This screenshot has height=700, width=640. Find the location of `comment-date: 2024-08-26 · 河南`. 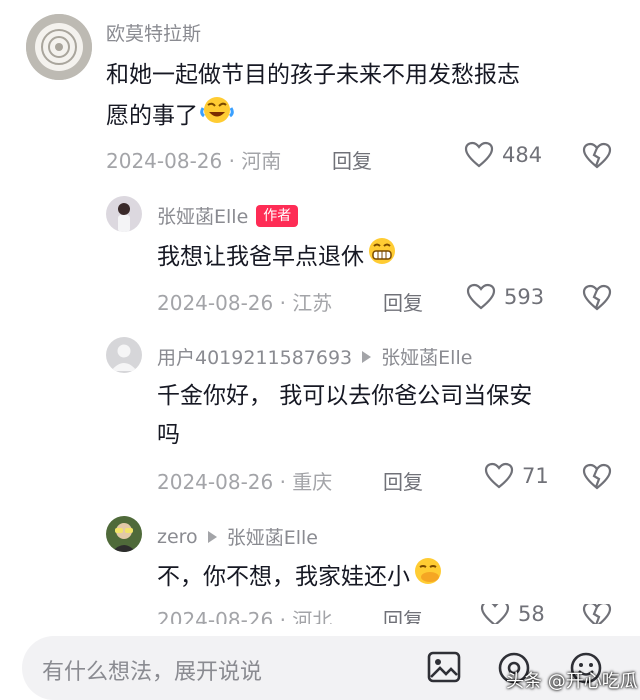

comment-date: 2024-08-26 · 河南 is located at coordinates (194, 161).